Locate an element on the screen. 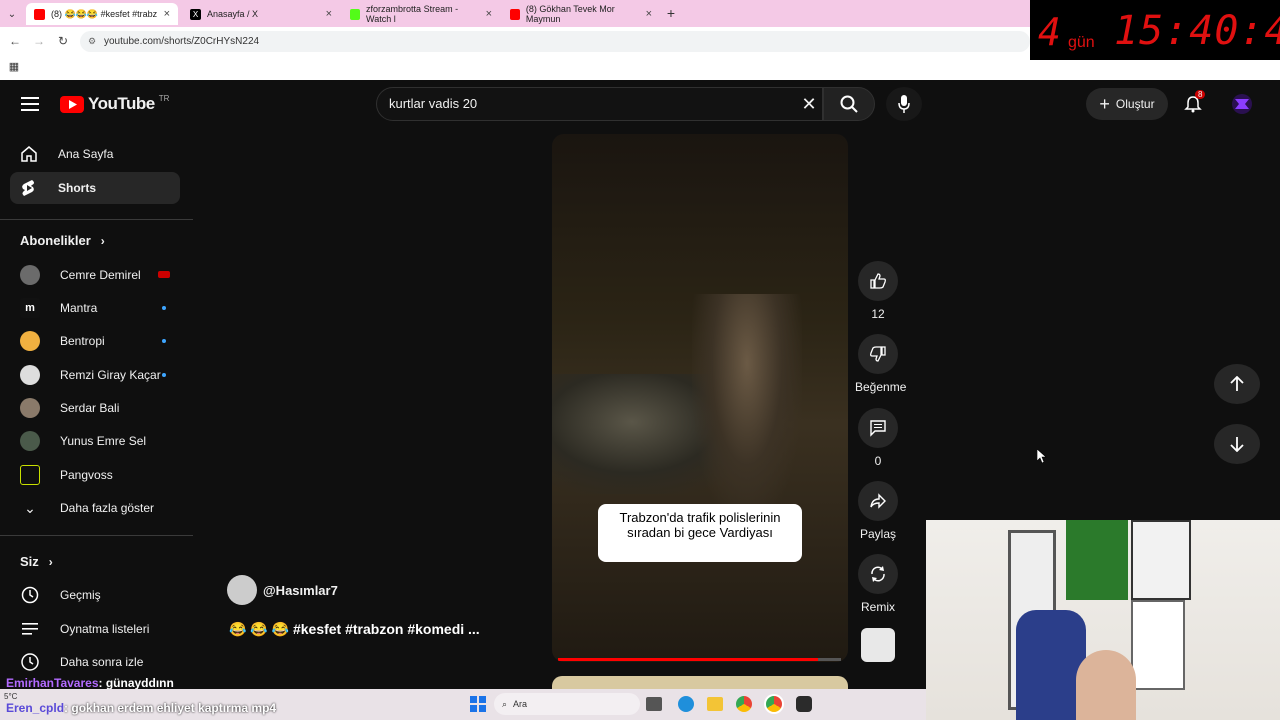 This screenshot has width=1280, height=720. you-heading: Siz › is located at coordinates (36, 561).